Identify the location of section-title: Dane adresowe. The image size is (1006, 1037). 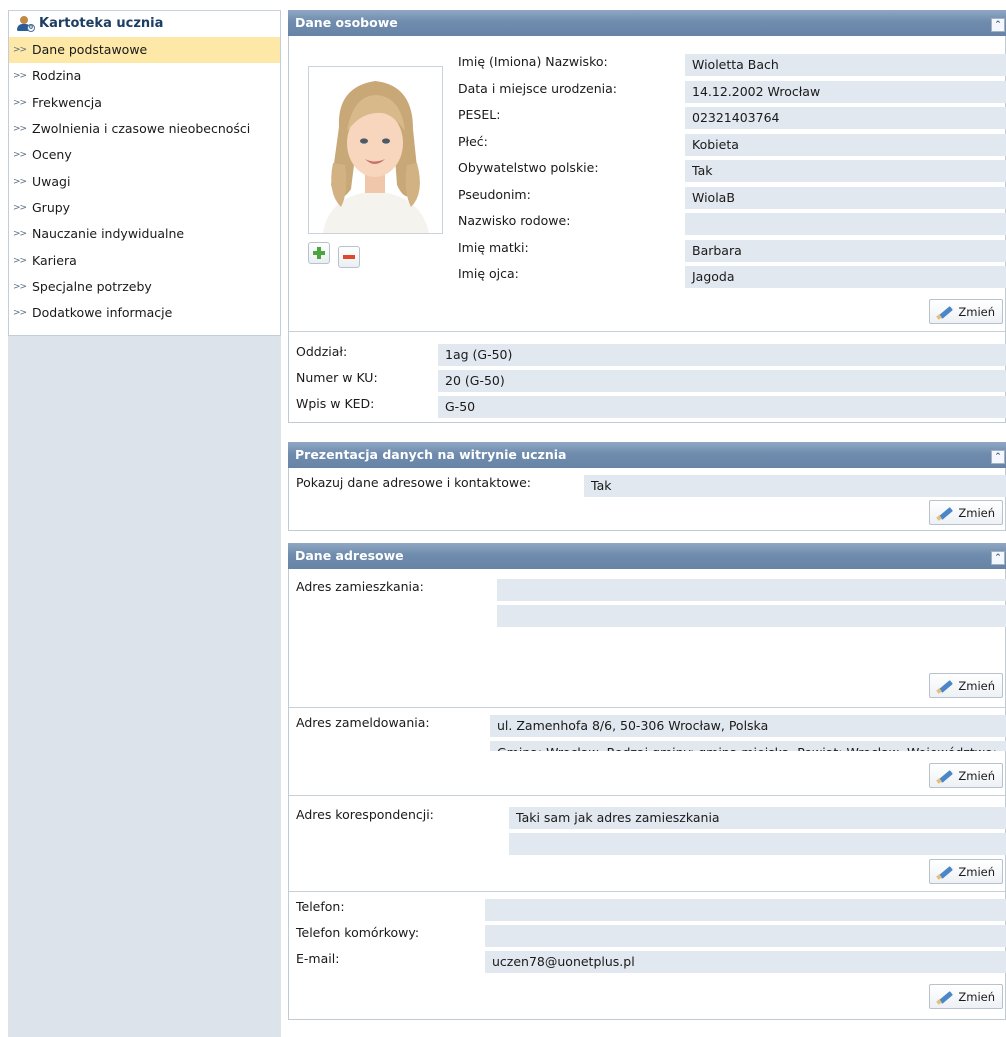
(349, 555).